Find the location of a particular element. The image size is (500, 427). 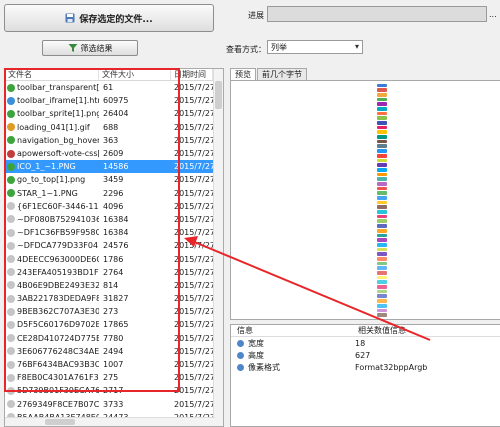

file-list-row: go_to_top[1].png 3459 2015/7/27 is located at coordinates (114, 179).